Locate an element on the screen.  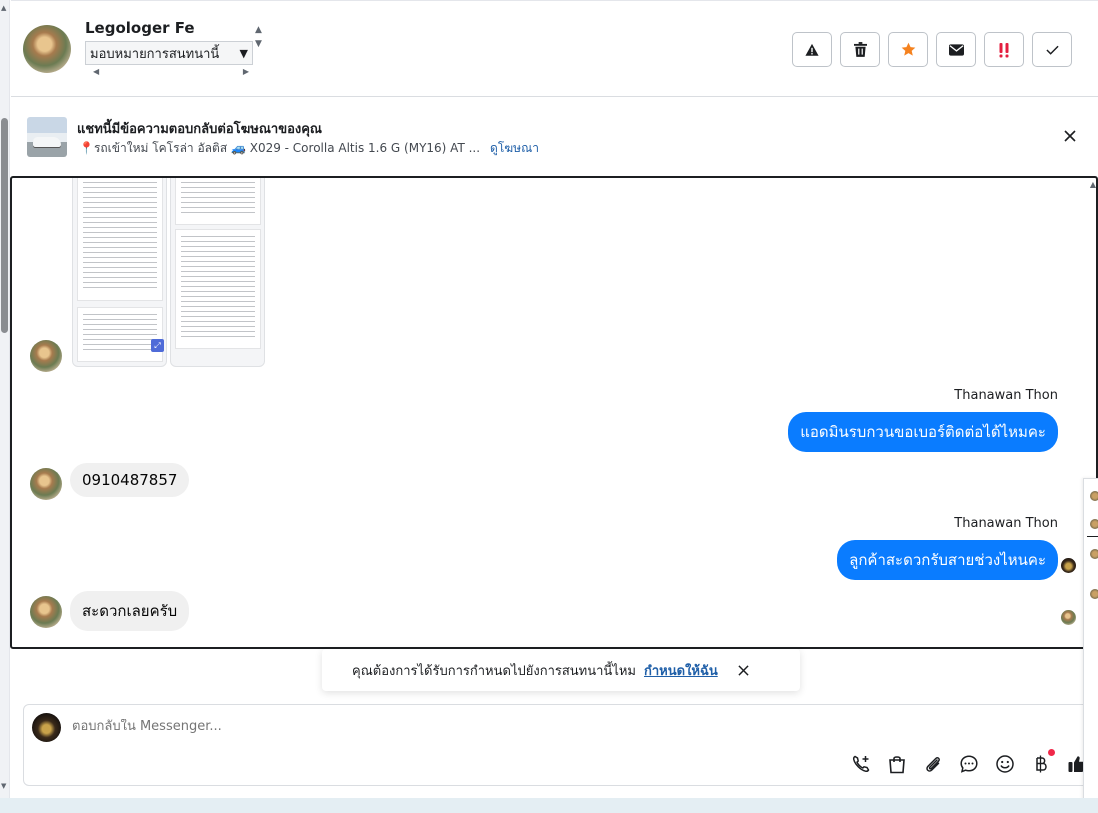
mark-unread-button is located at coordinates (956, 49).